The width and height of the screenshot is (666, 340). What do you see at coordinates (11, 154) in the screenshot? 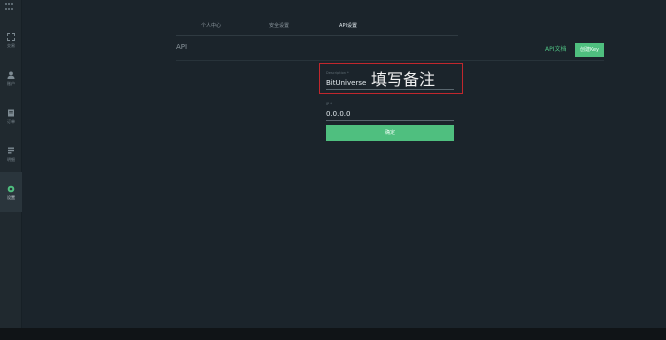
I see `sidebar-item-details: 明细` at bounding box center [11, 154].